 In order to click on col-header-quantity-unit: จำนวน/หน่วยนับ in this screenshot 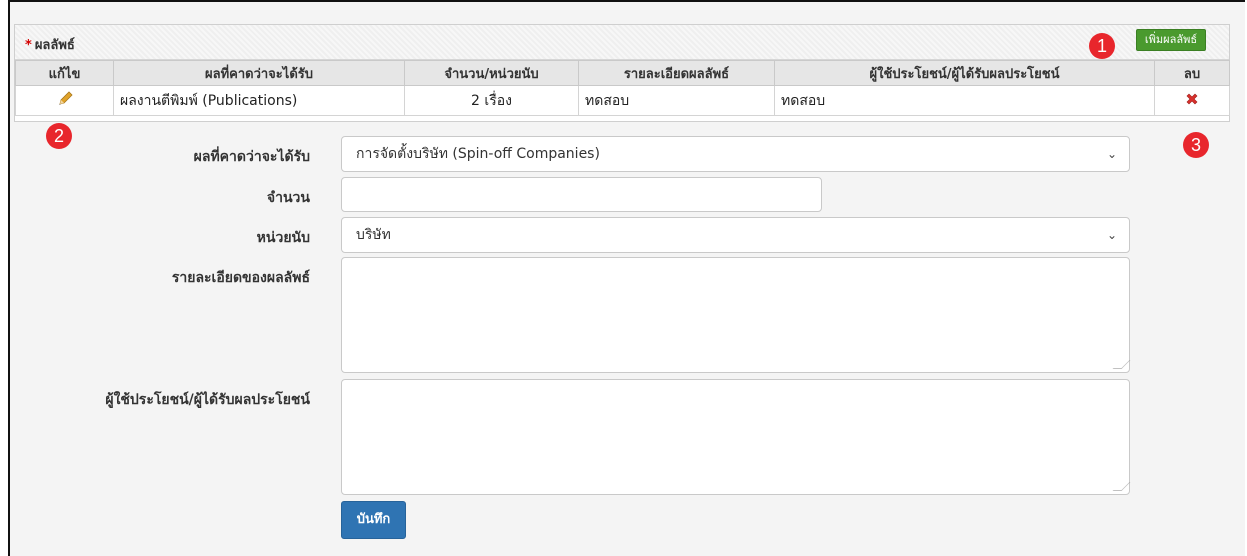, I will do `click(491, 73)`.